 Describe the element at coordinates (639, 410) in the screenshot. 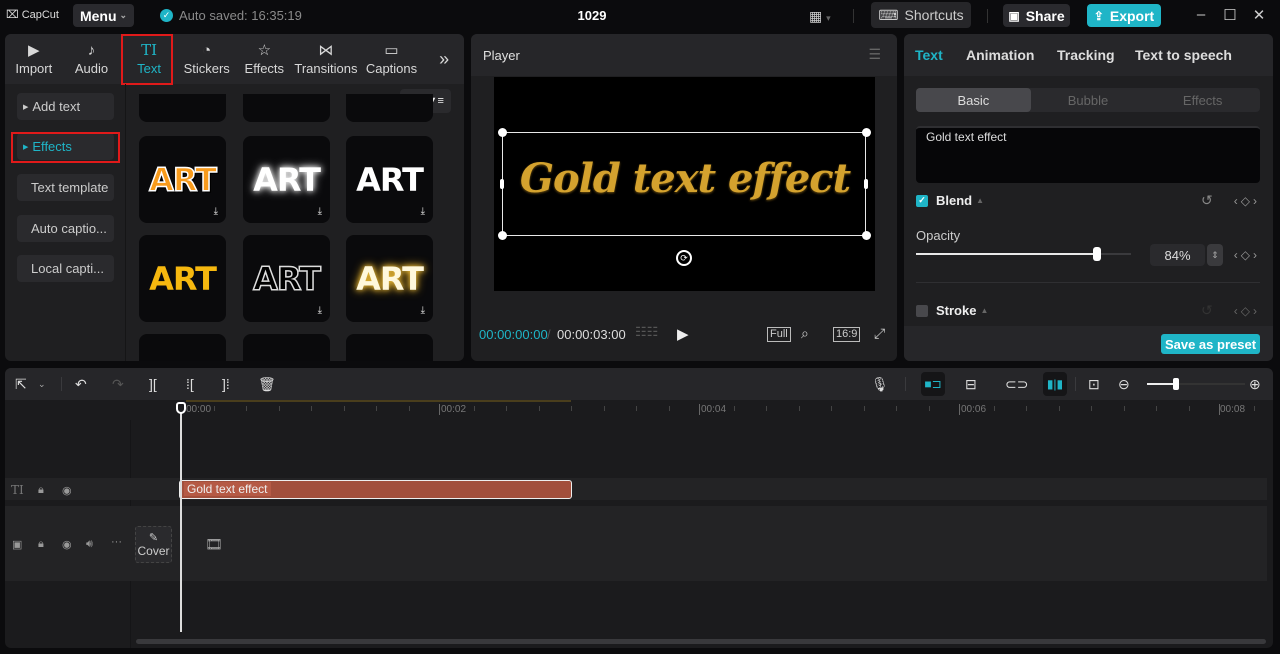

I see `time-ruler: 00:00 00:02 00:04 00:06 00:08` at that location.